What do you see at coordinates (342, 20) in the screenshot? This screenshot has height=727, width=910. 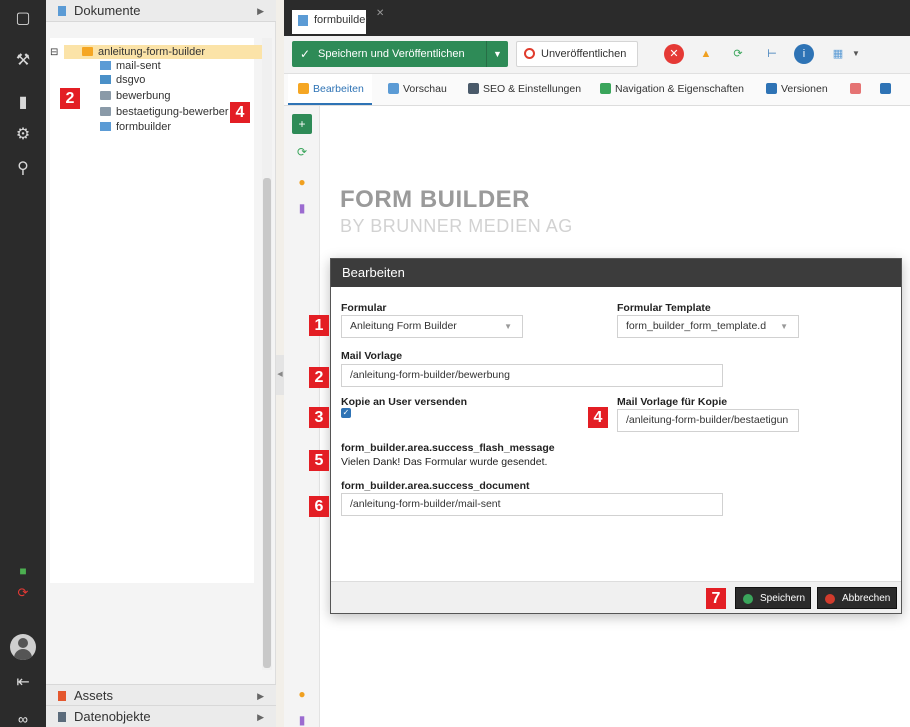 I see `tab-label: formbuilder` at bounding box center [342, 20].